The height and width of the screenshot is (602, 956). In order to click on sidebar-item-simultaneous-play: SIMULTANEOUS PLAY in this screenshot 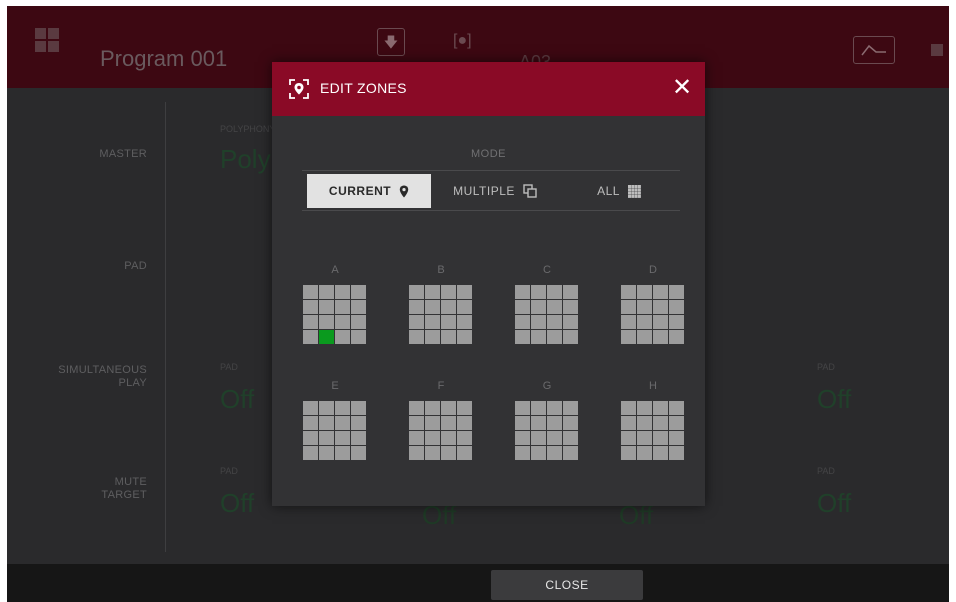, I will do `click(77, 377)`.